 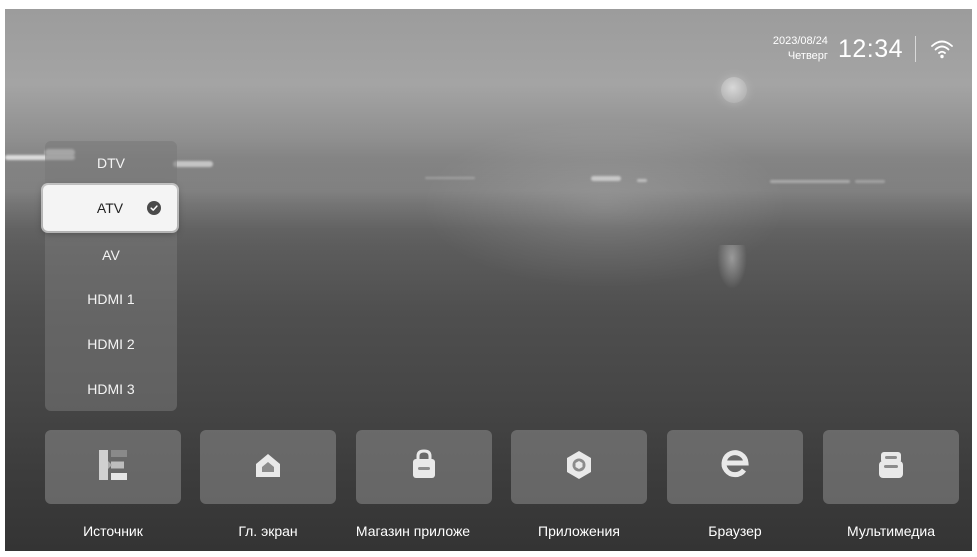 What do you see at coordinates (735, 531) in the screenshot?
I see `dock-label-browser: Браузер` at bounding box center [735, 531].